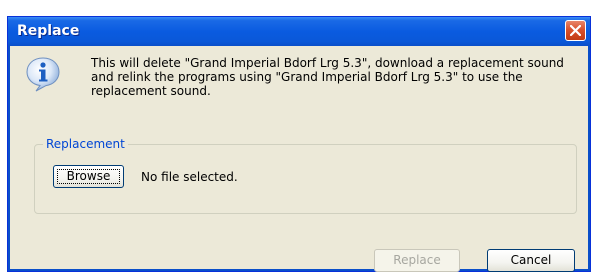  I want to click on dialog-title: Replace, so click(48, 31).